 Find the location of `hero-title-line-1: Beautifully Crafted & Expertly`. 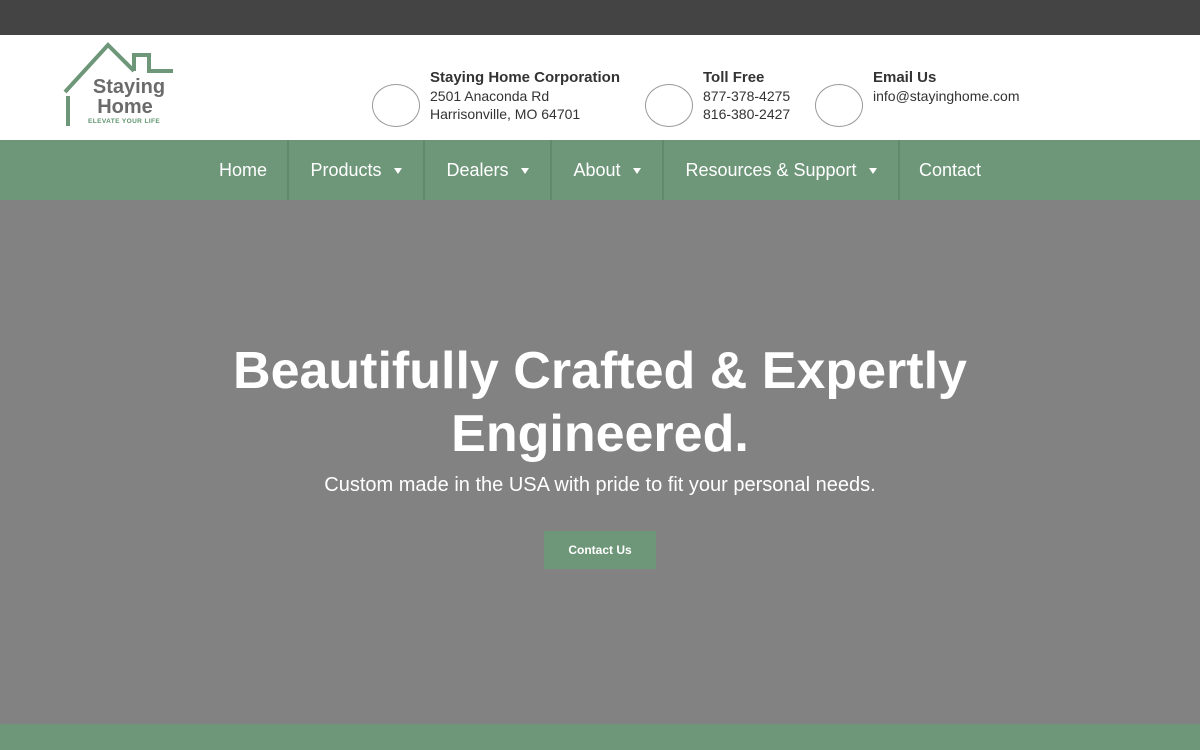

hero-title-line-1: Beautifully Crafted & Expertly is located at coordinates (600, 371).